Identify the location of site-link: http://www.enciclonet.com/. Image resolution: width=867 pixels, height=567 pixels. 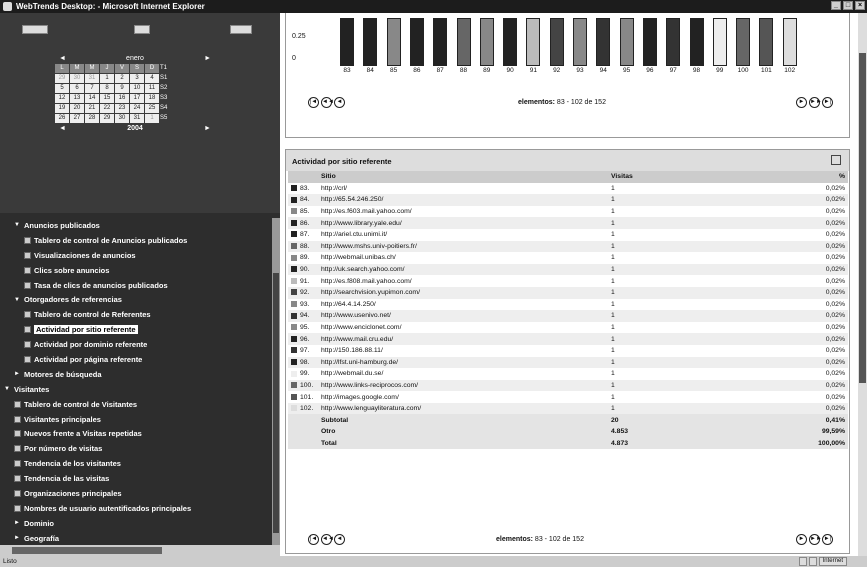
(463, 328).